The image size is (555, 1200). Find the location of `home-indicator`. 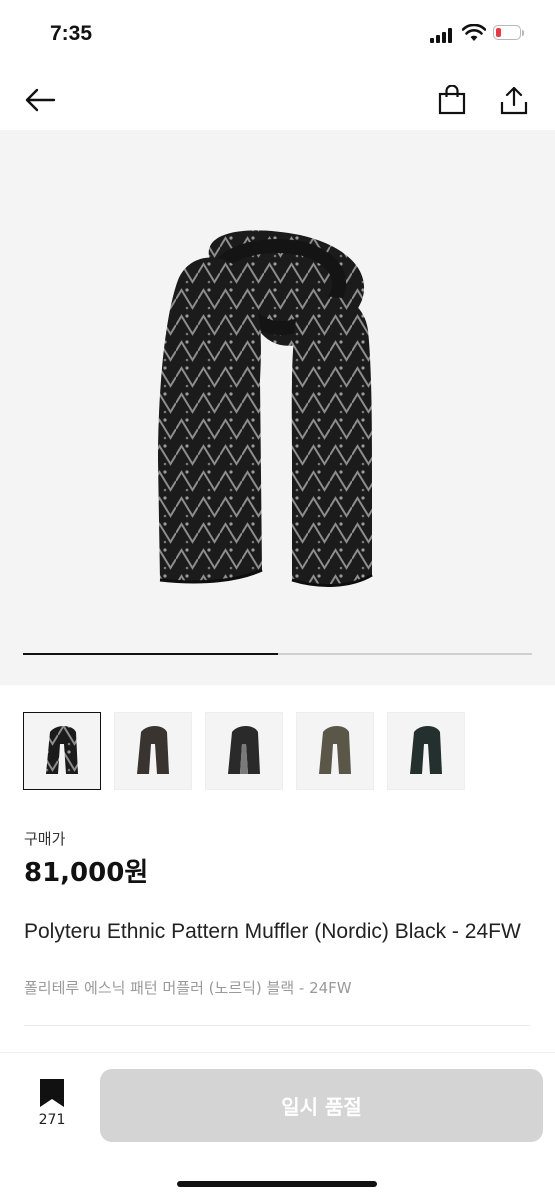

home-indicator is located at coordinates (277, 1184).